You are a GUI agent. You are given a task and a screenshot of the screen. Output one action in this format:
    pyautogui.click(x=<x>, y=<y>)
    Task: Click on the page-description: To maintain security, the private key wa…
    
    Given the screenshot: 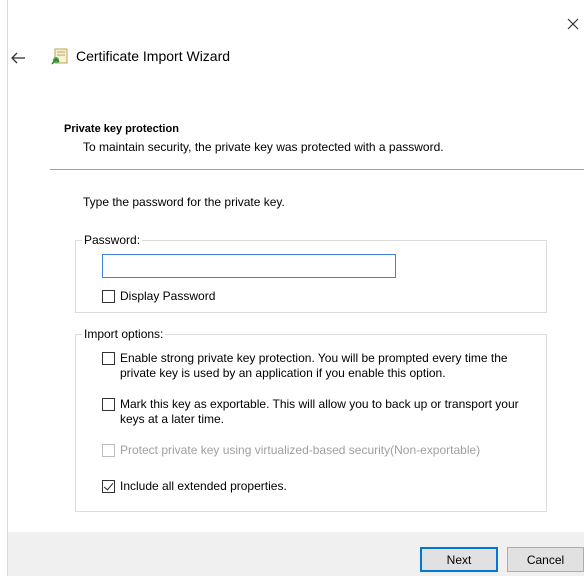 What is the action you would take?
    pyautogui.click(x=263, y=147)
    